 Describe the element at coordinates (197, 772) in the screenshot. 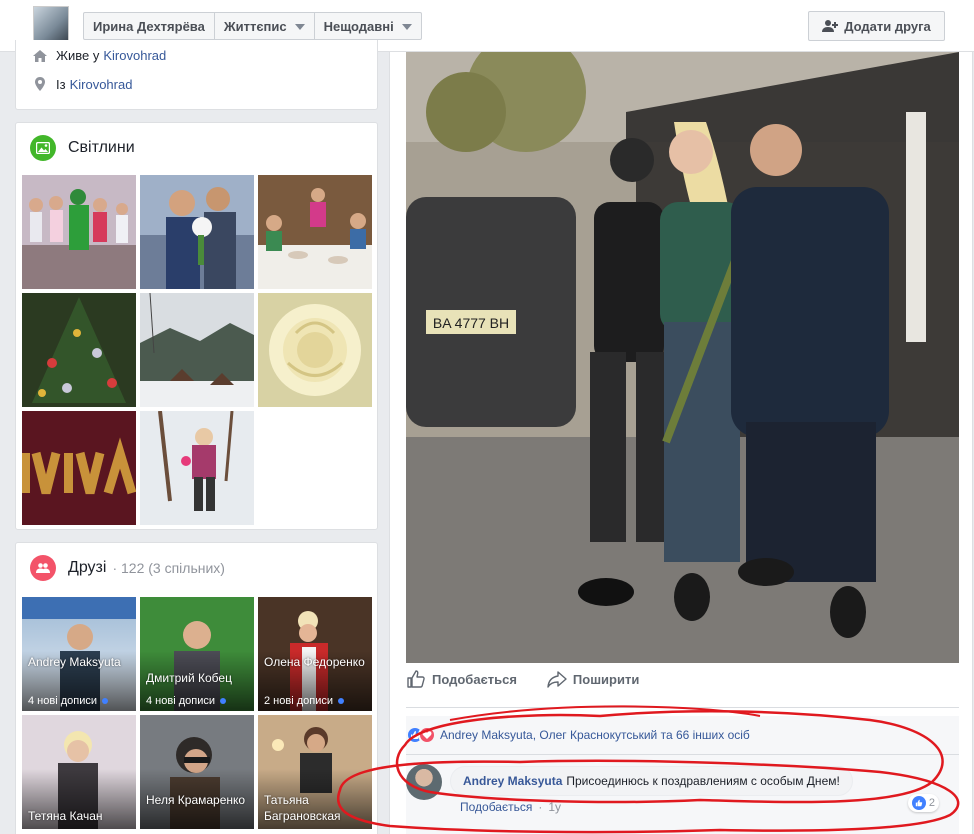

I see `friend-tile: Неля Крамаренко` at that location.